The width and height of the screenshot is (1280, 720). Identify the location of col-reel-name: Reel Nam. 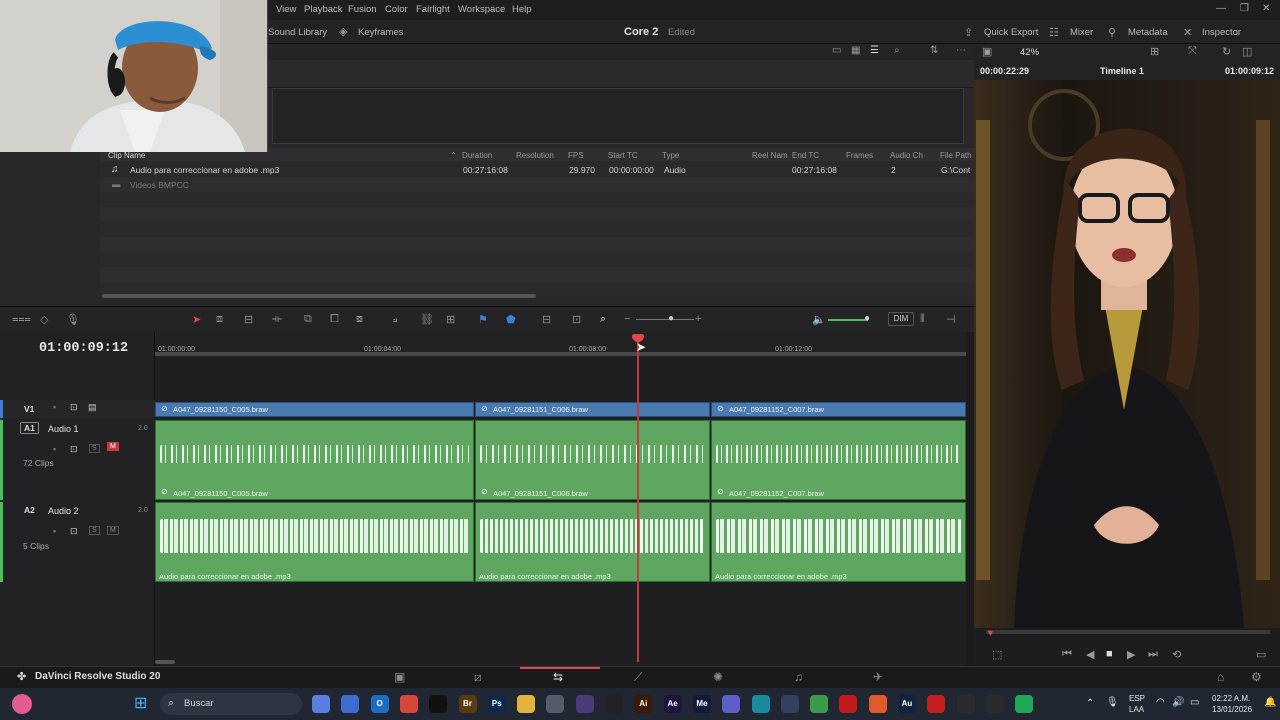
(770, 155).